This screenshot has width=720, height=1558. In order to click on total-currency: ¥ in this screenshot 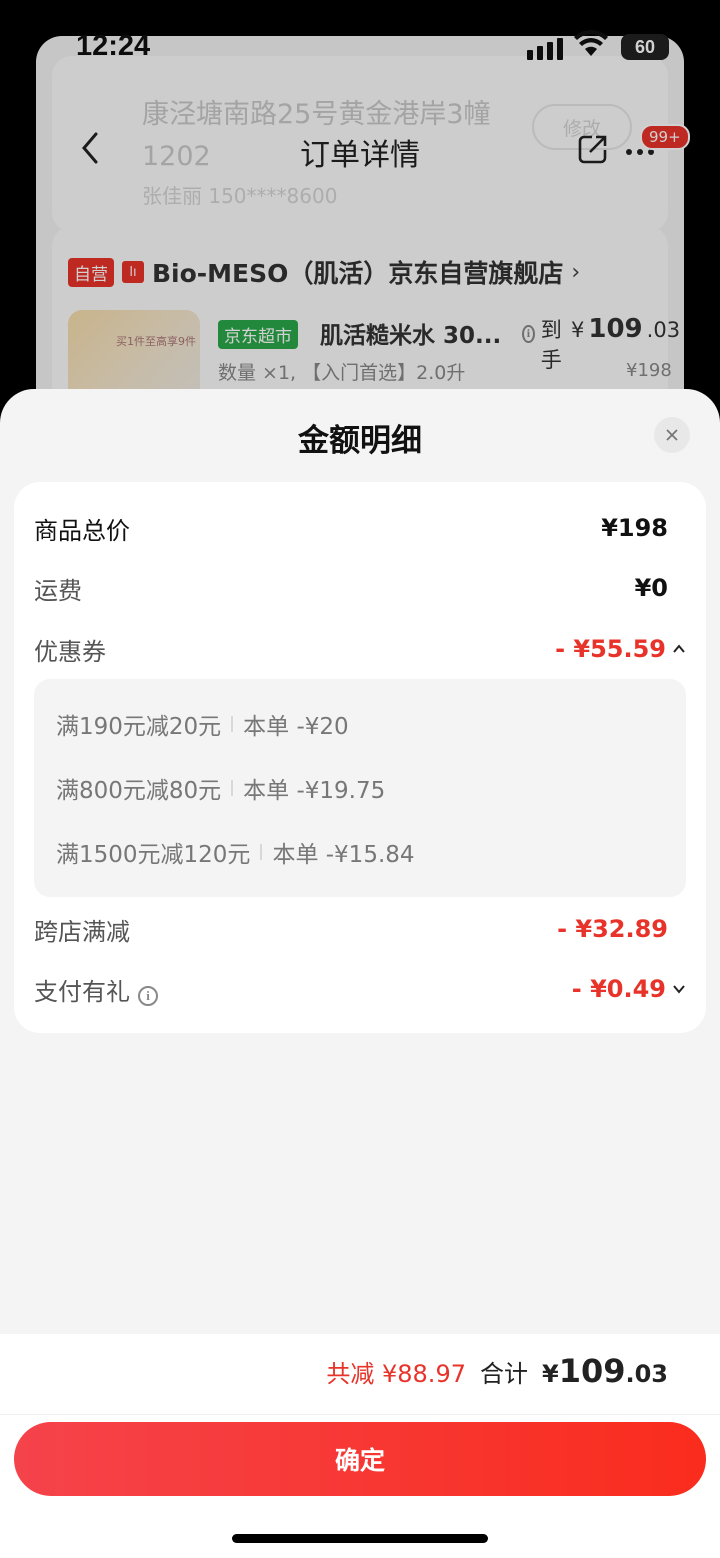, I will do `click(550, 1374)`.